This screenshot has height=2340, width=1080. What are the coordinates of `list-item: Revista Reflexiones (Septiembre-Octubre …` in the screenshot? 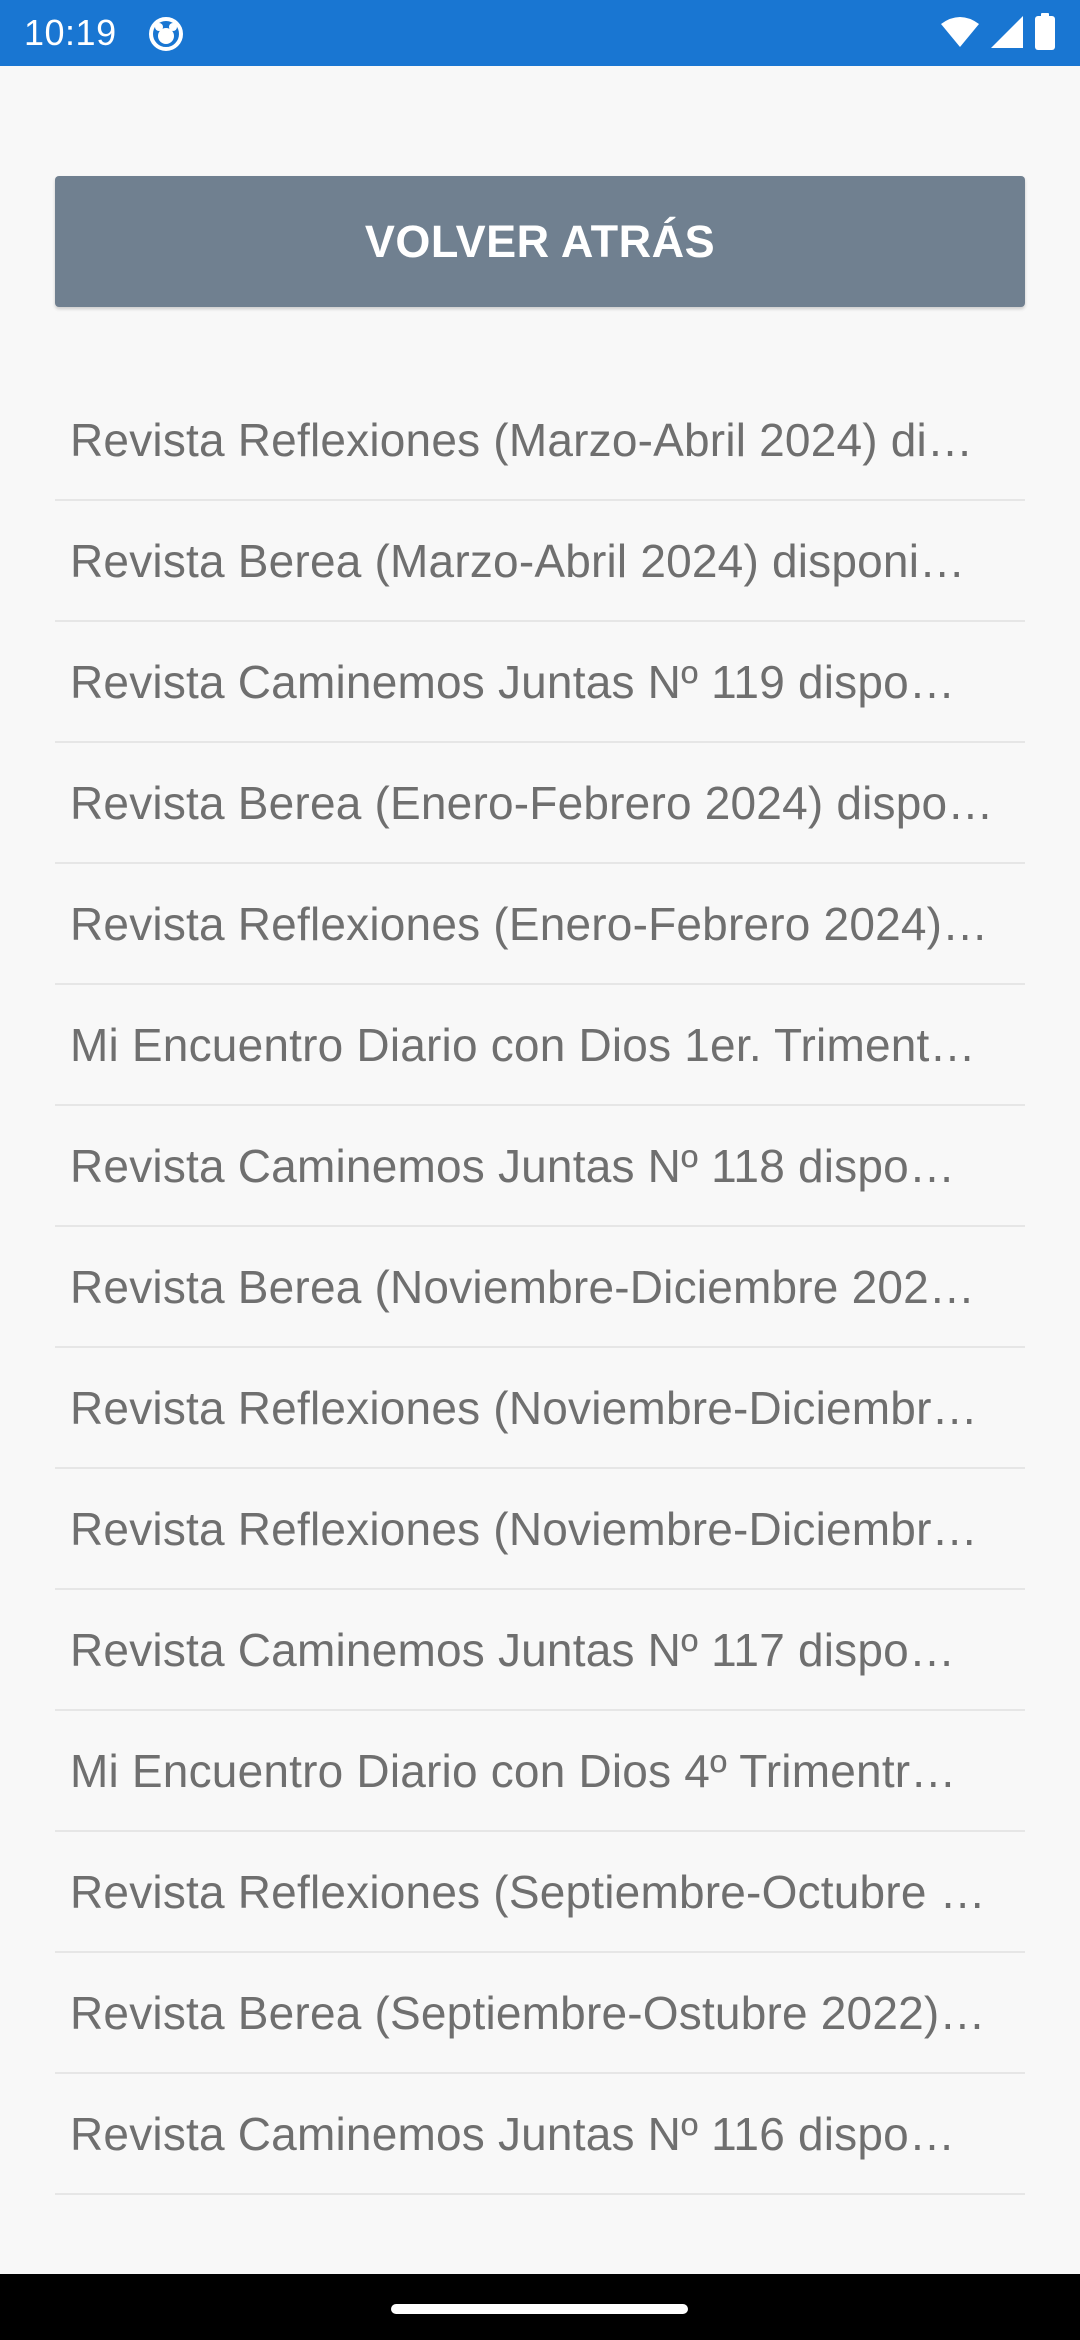 It's located at (540, 1892).